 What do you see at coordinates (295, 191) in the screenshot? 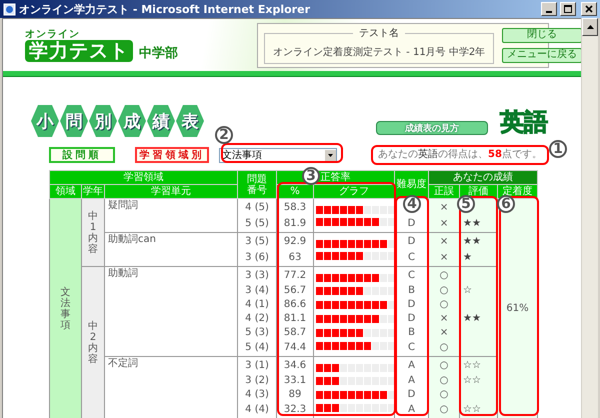
I see `column-header: %` at bounding box center [295, 191].